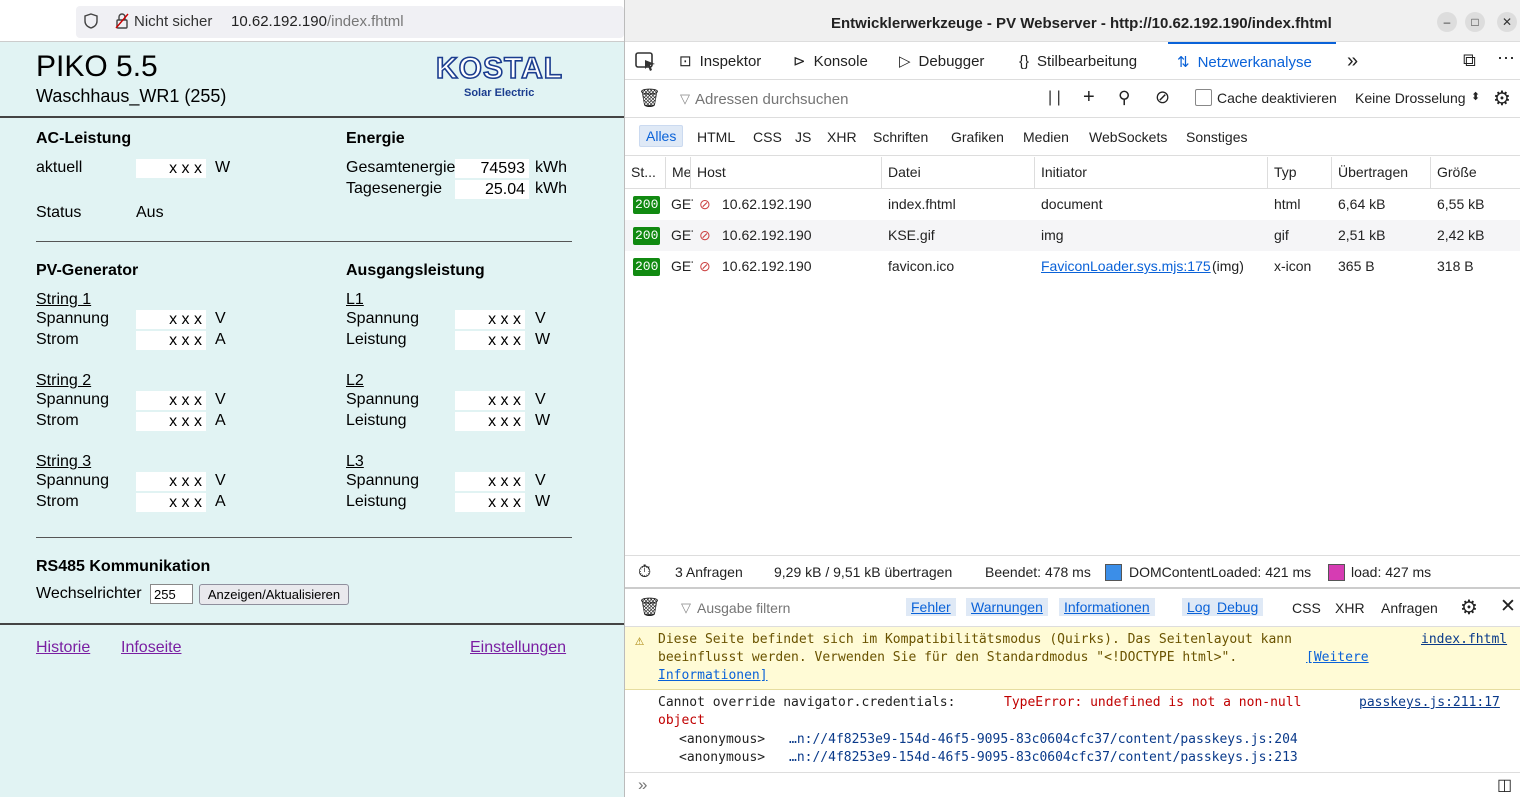 The width and height of the screenshot is (1520, 797). I want to click on string-3-voltage-label: Spannung, so click(72, 480).